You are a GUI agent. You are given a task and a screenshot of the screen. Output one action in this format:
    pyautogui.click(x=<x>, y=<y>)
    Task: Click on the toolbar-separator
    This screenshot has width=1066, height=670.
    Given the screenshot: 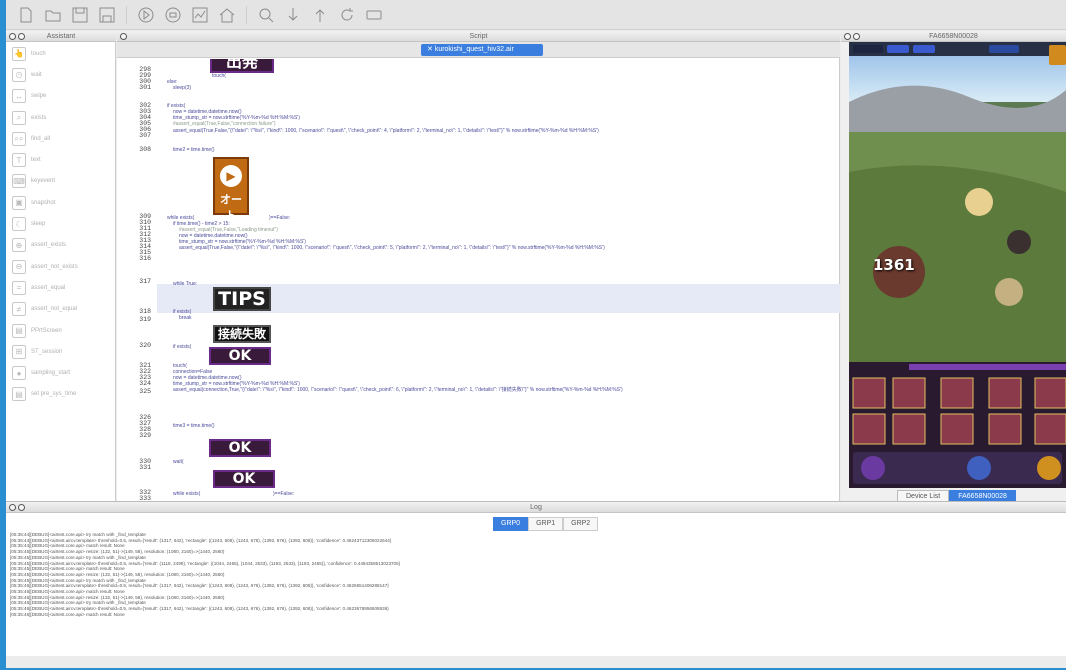 What is the action you would take?
    pyautogui.click(x=126, y=14)
    